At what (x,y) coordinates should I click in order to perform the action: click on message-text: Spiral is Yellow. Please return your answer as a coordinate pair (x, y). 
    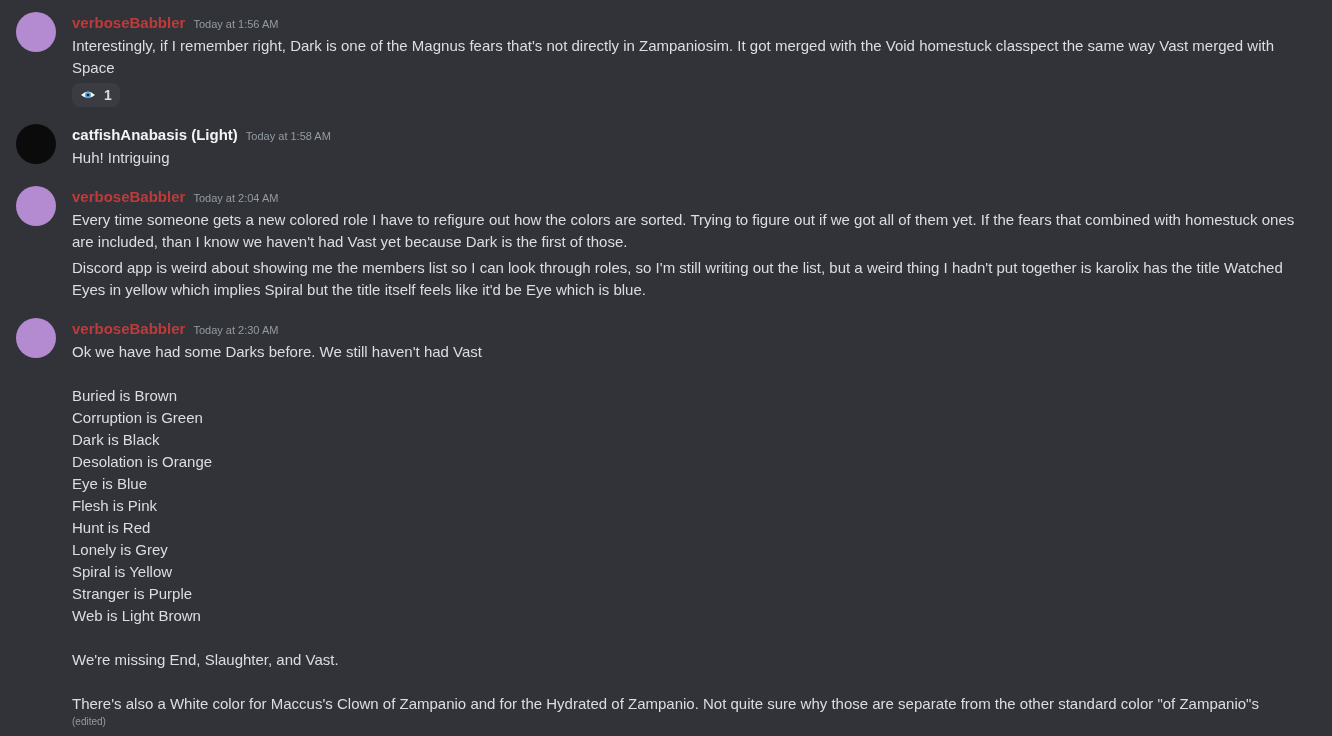
    Looking at the image, I should click on (123, 572).